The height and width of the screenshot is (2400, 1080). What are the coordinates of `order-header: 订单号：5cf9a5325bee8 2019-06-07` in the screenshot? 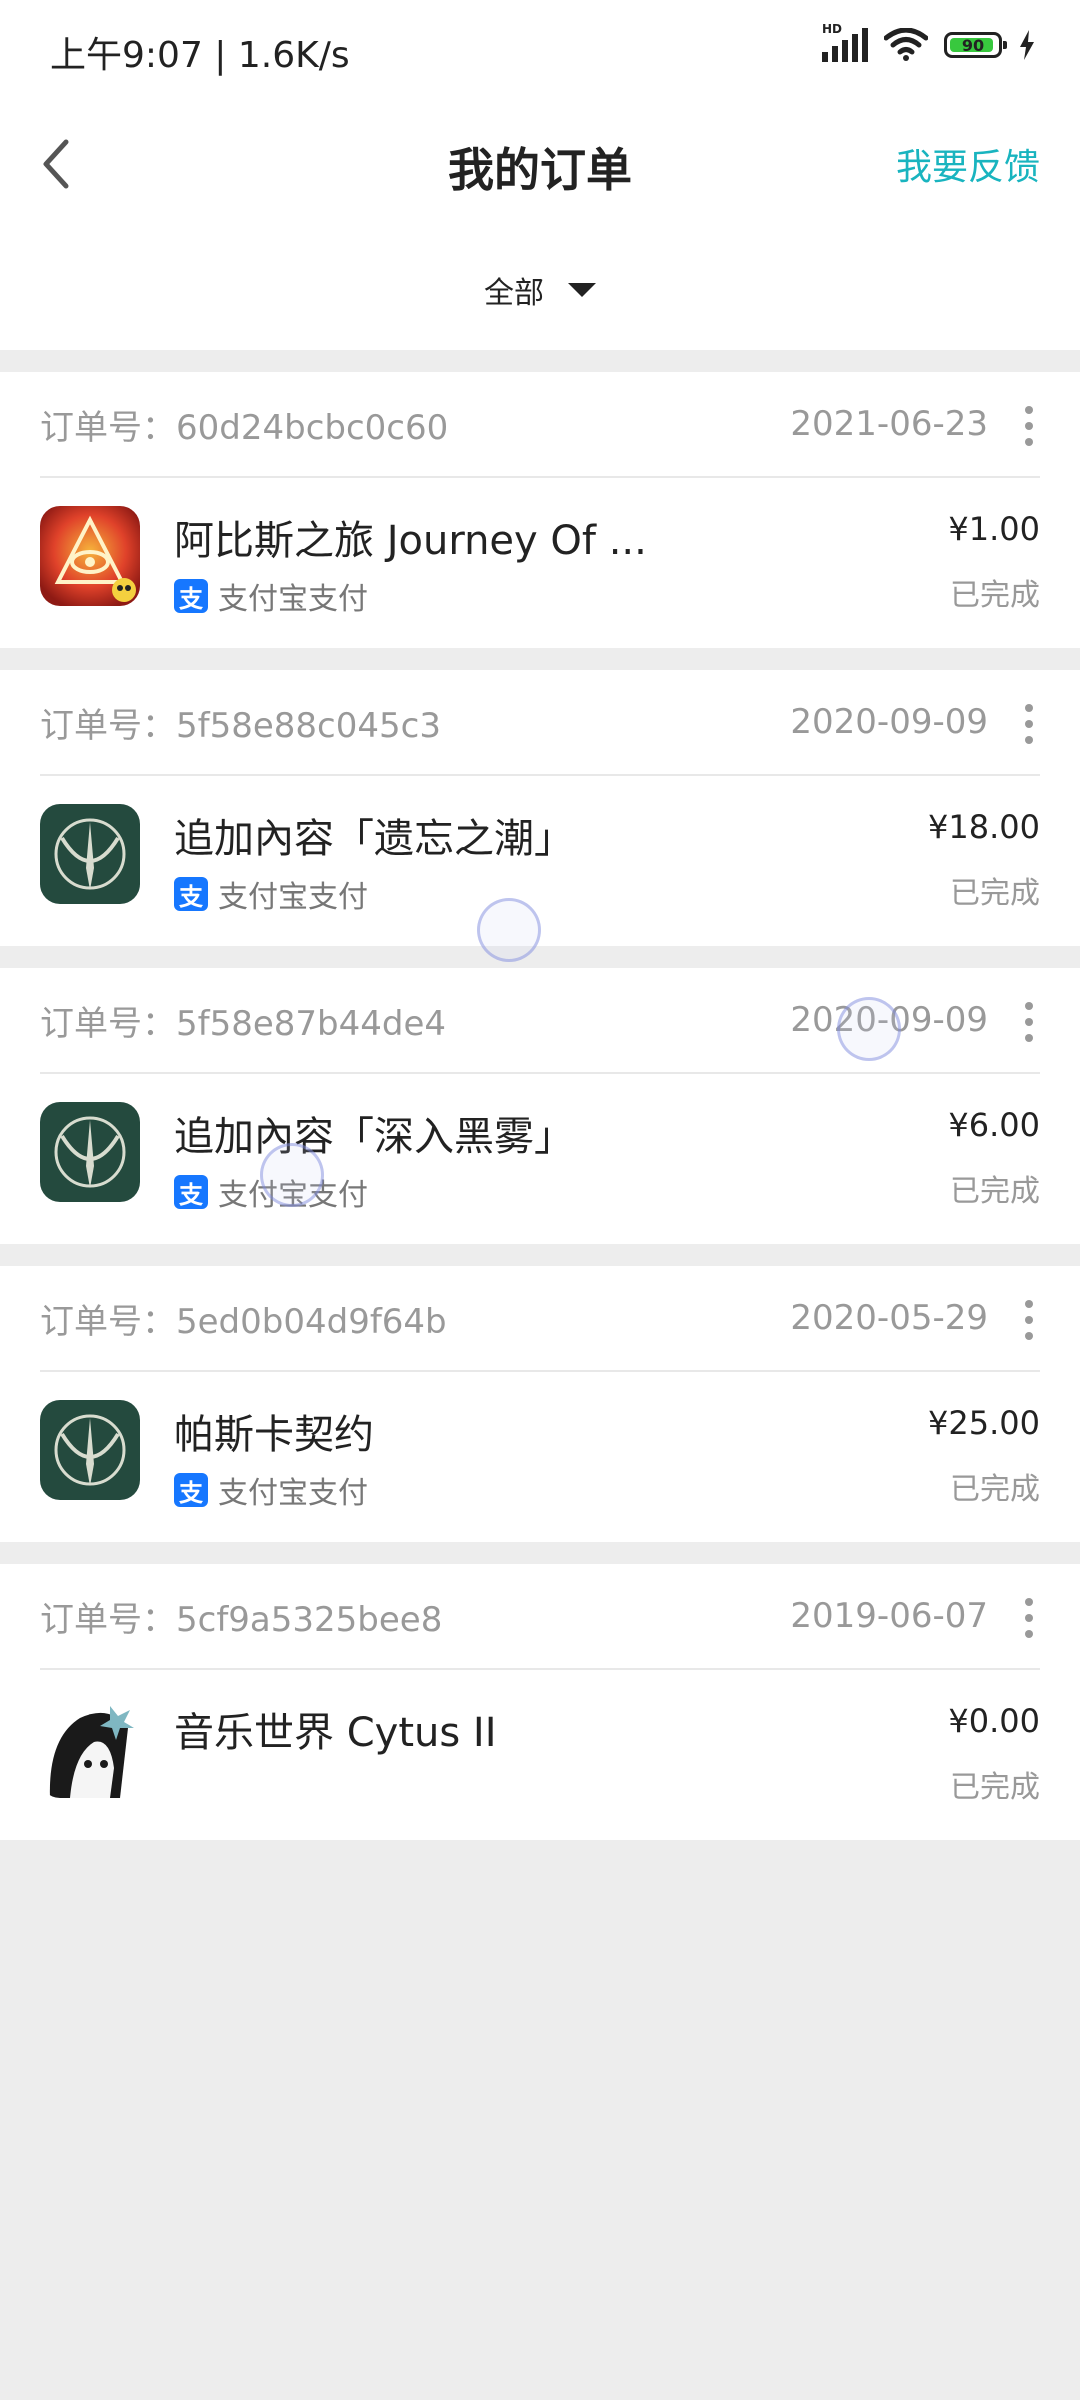 It's located at (540, 1617).